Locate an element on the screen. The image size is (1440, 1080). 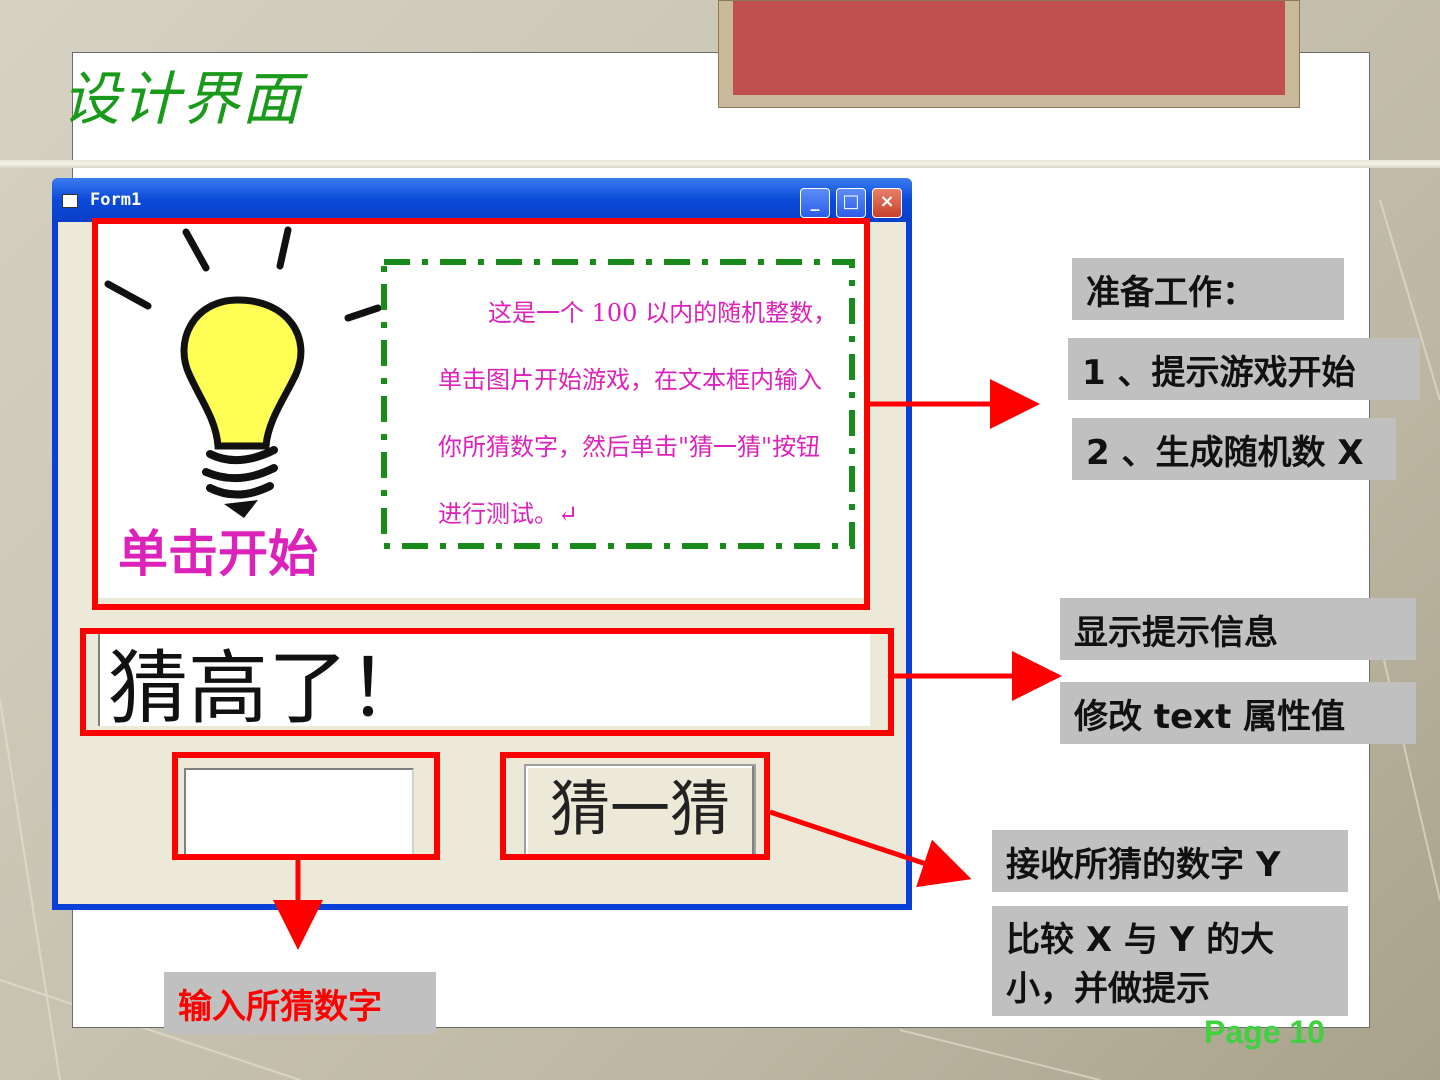
callout-prep-step2: 2 、生成随机数 X is located at coordinates (1234, 449).